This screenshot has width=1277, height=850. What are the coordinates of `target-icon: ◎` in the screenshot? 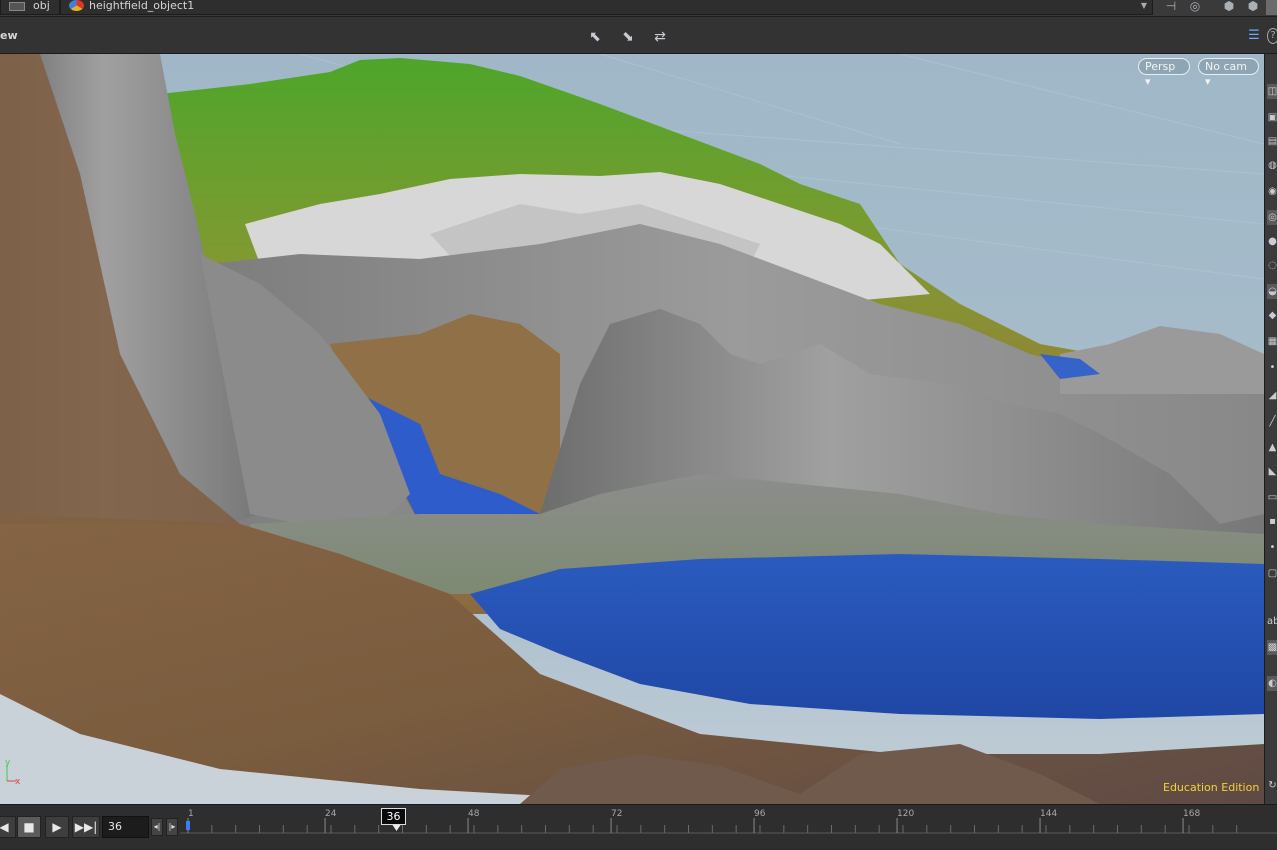 It's located at (1195, 7).